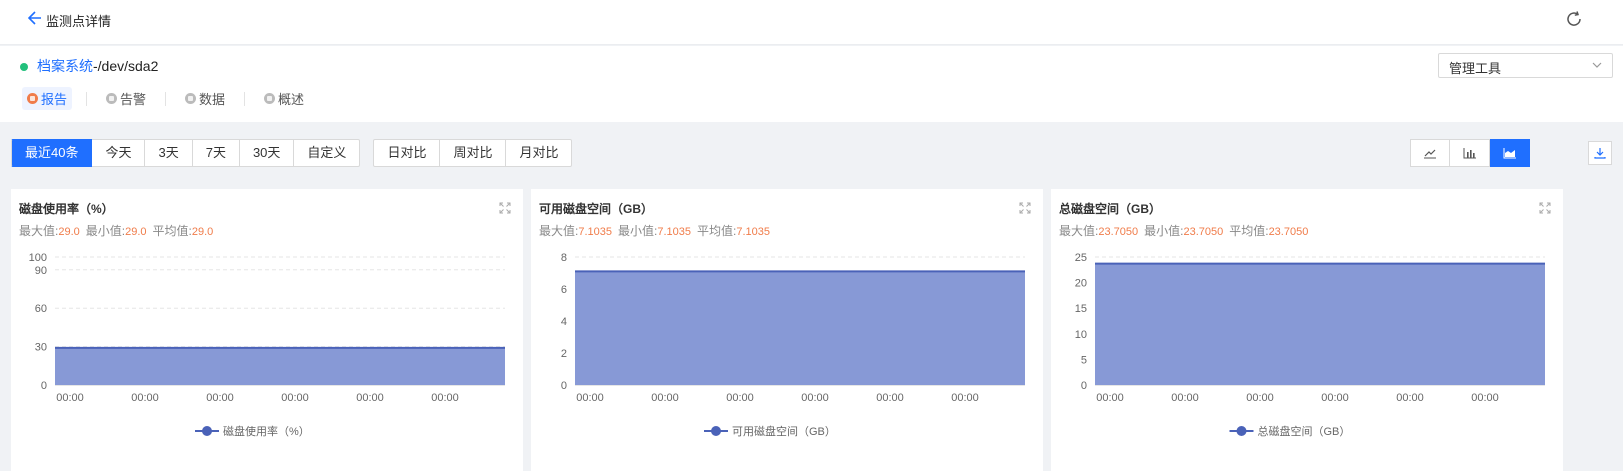 This screenshot has width=1623, height=471. I want to click on line-chart-icon, so click(1430, 154).